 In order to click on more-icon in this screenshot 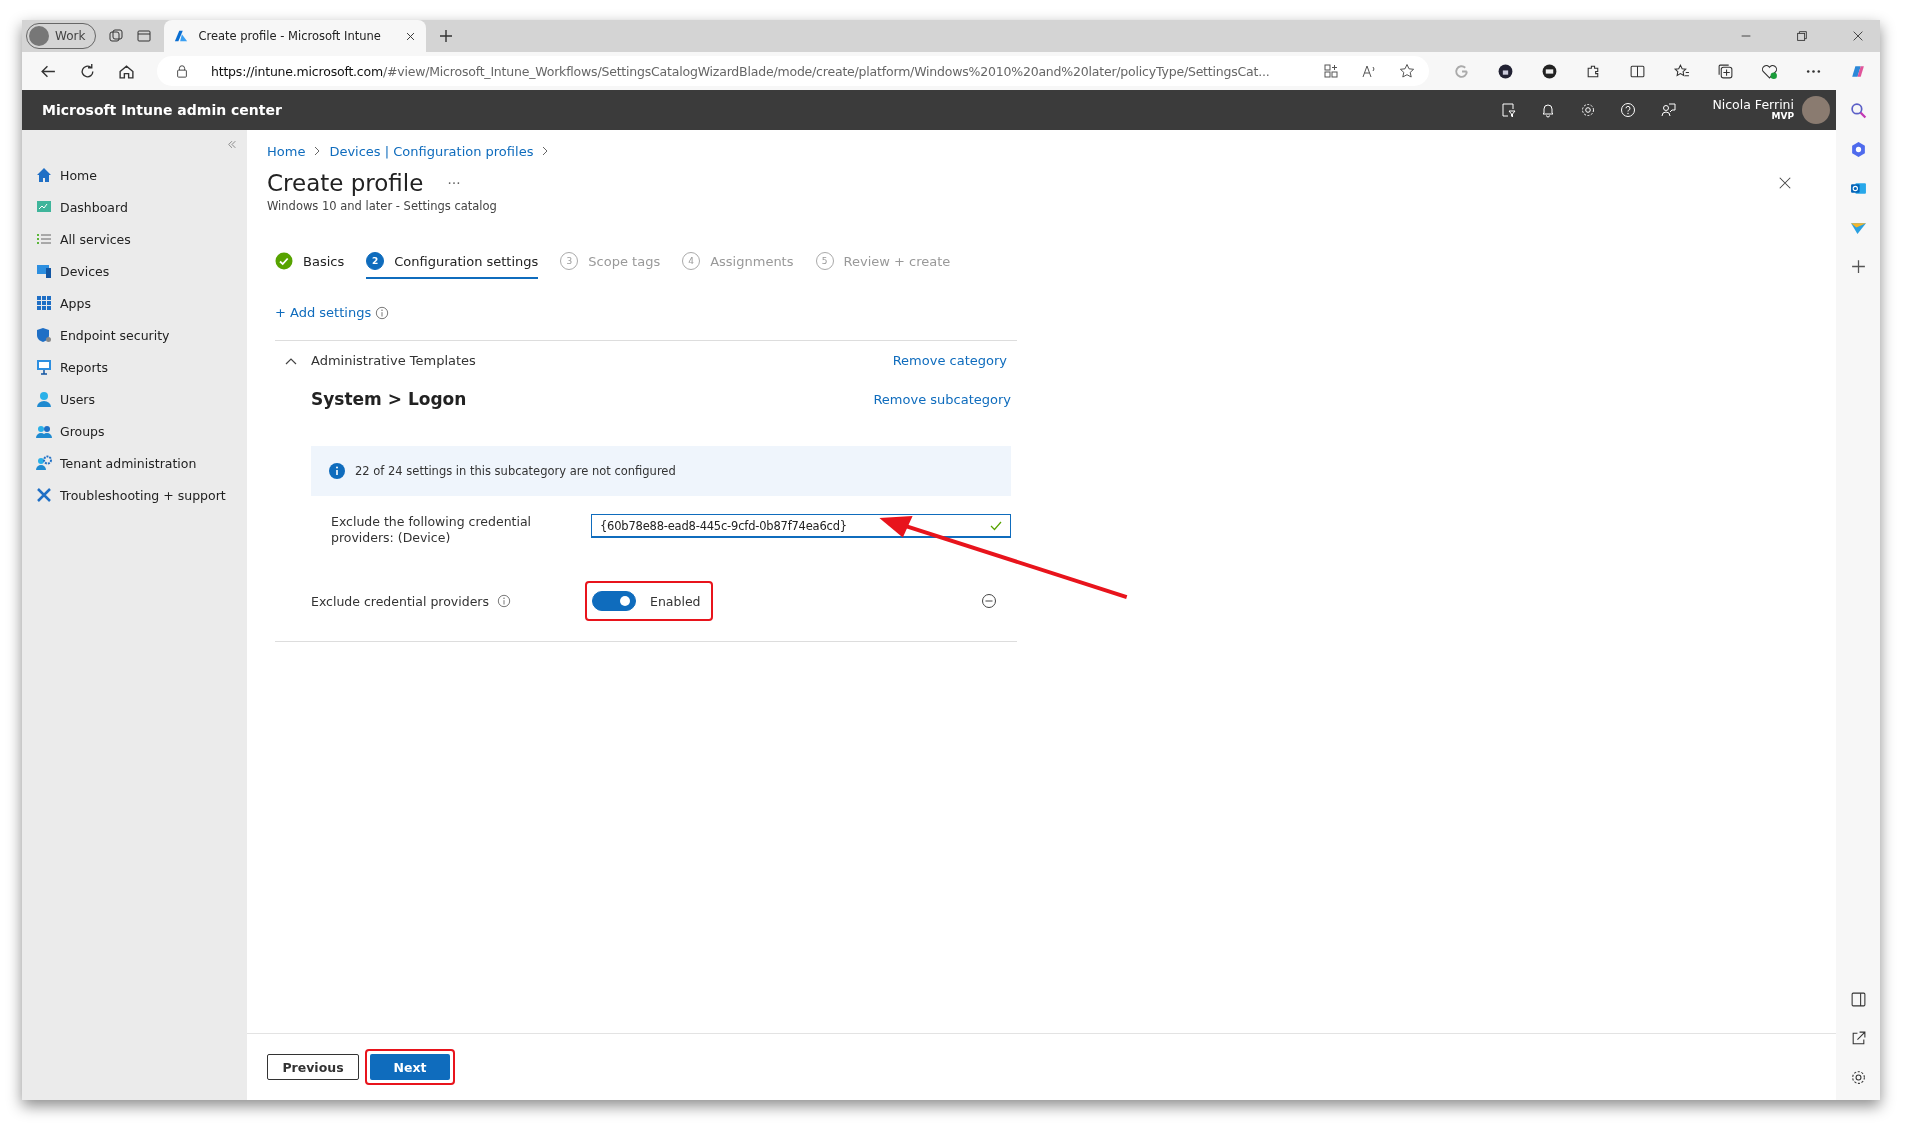, I will do `click(454, 183)`.